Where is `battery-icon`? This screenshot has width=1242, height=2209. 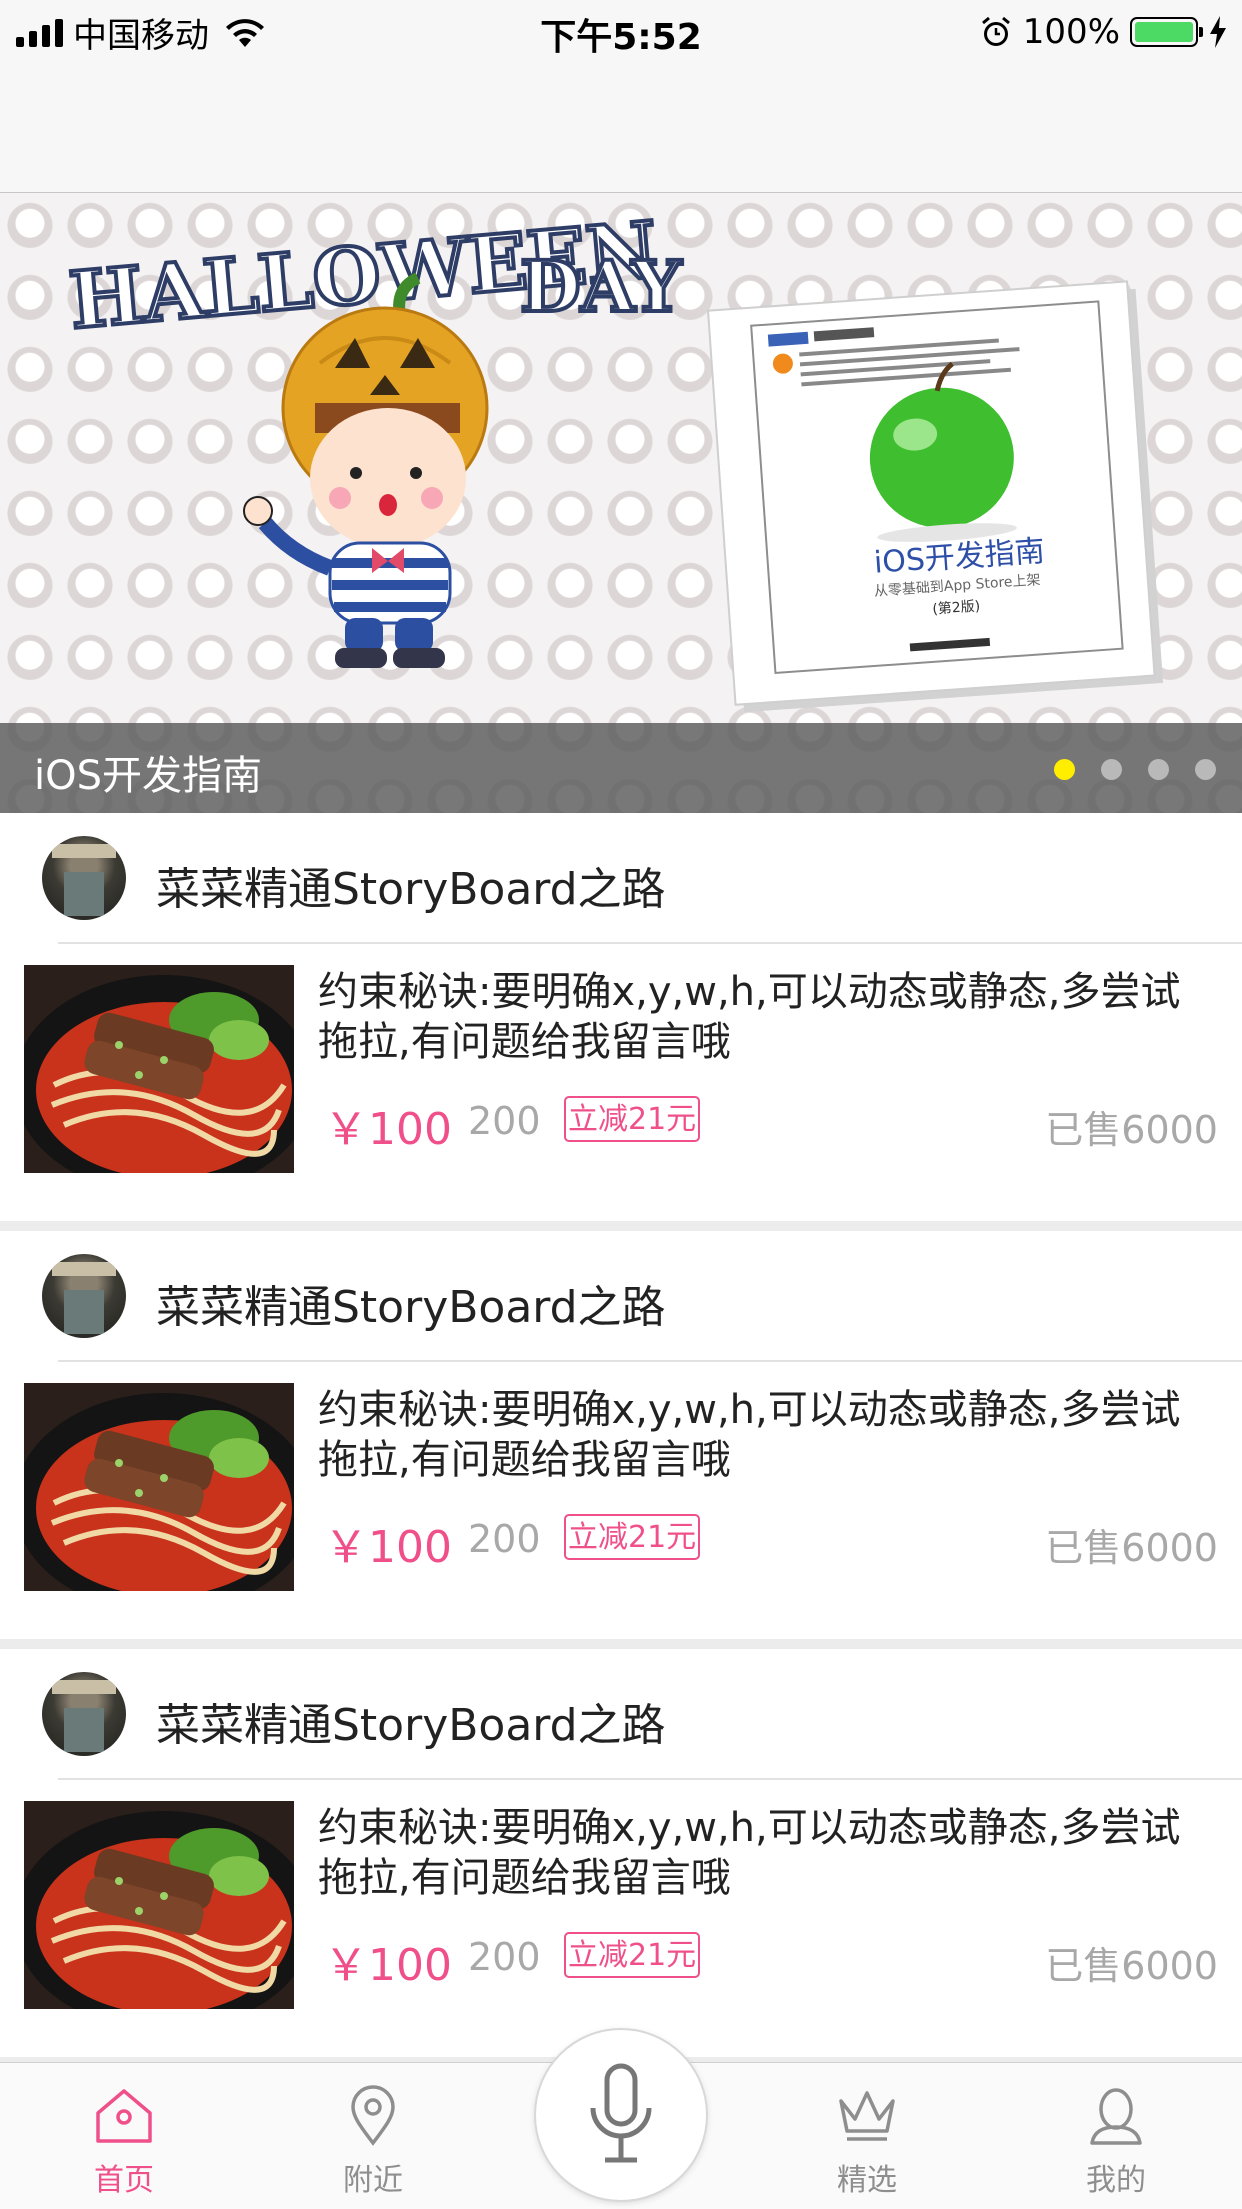
battery-icon is located at coordinates (1166, 32).